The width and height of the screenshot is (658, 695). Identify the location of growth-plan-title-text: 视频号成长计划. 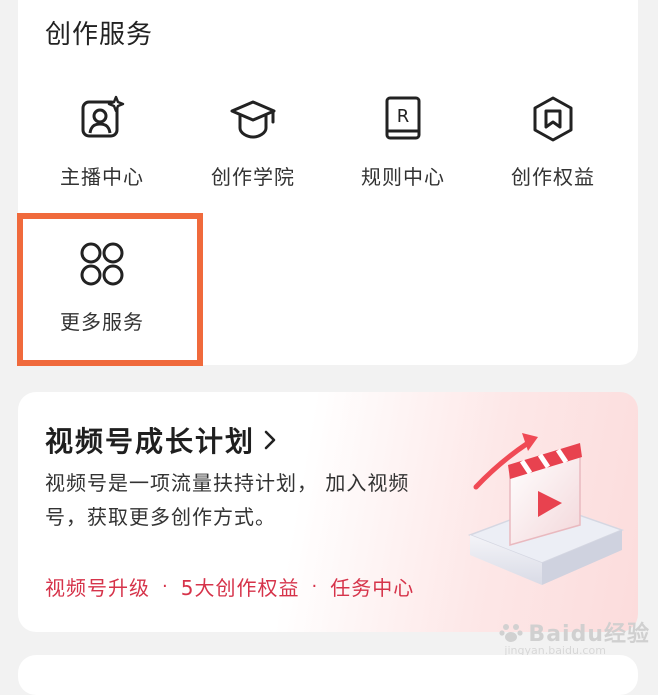
(150, 441).